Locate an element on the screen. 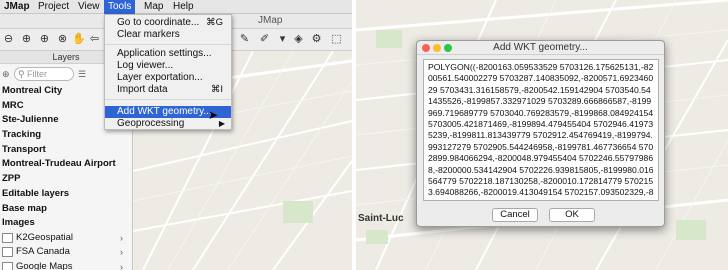 This screenshot has height=270, width=728. submenu-arrow-icon: ▶ is located at coordinates (221, 123).